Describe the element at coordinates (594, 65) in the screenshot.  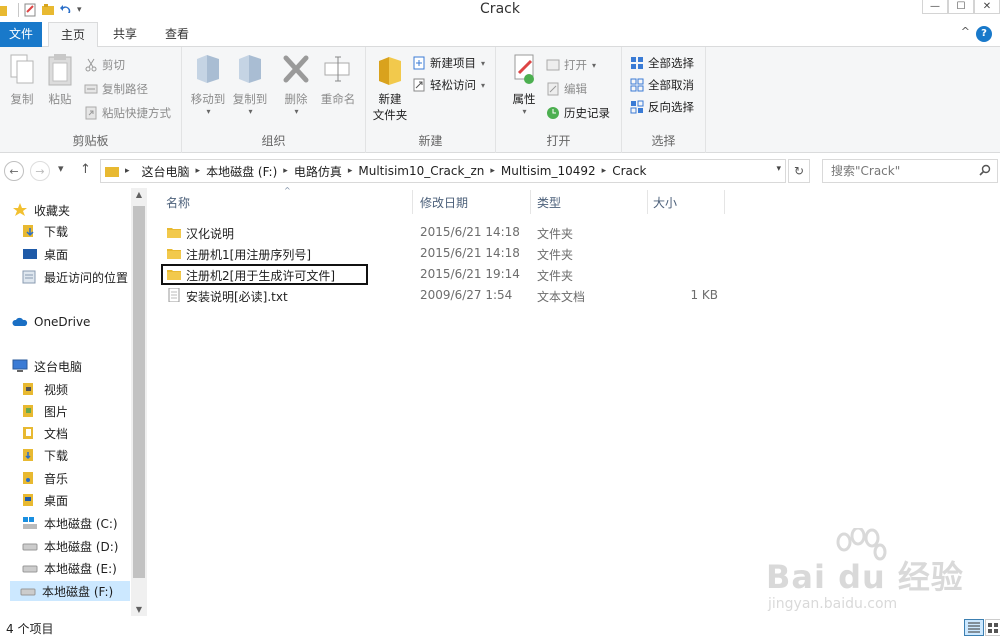
I see `open-dropdown-icon: ▾` at that location.